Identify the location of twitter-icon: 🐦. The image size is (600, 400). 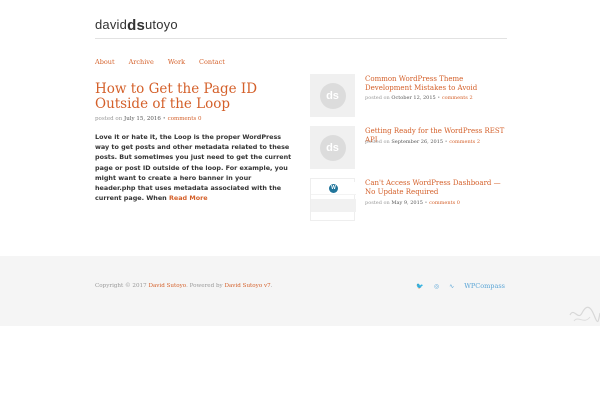
(419, 286).